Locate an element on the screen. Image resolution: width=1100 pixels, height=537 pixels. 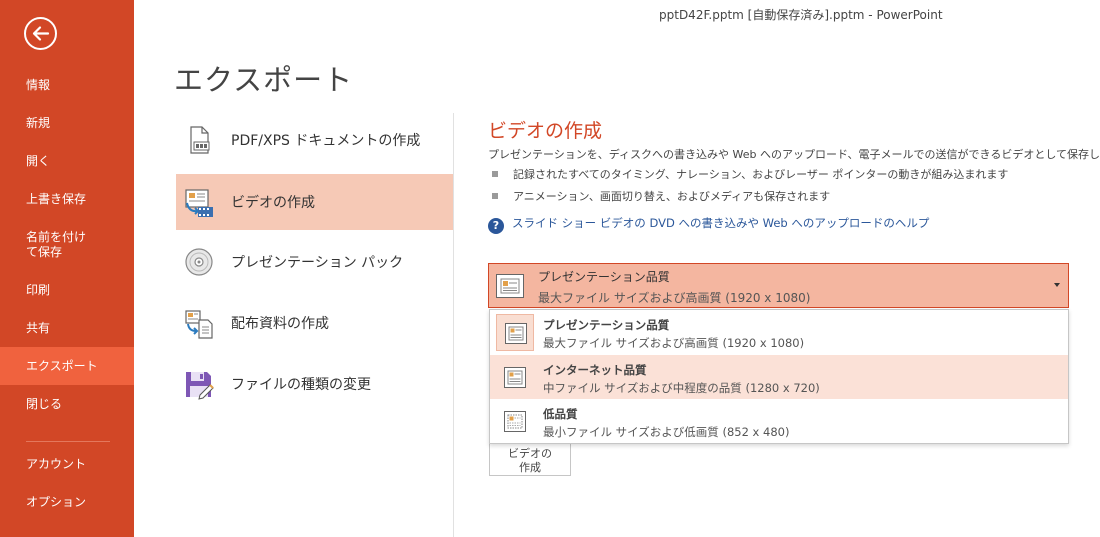
create-video-label-line2: 作成 is located at coordinates (530, 467).